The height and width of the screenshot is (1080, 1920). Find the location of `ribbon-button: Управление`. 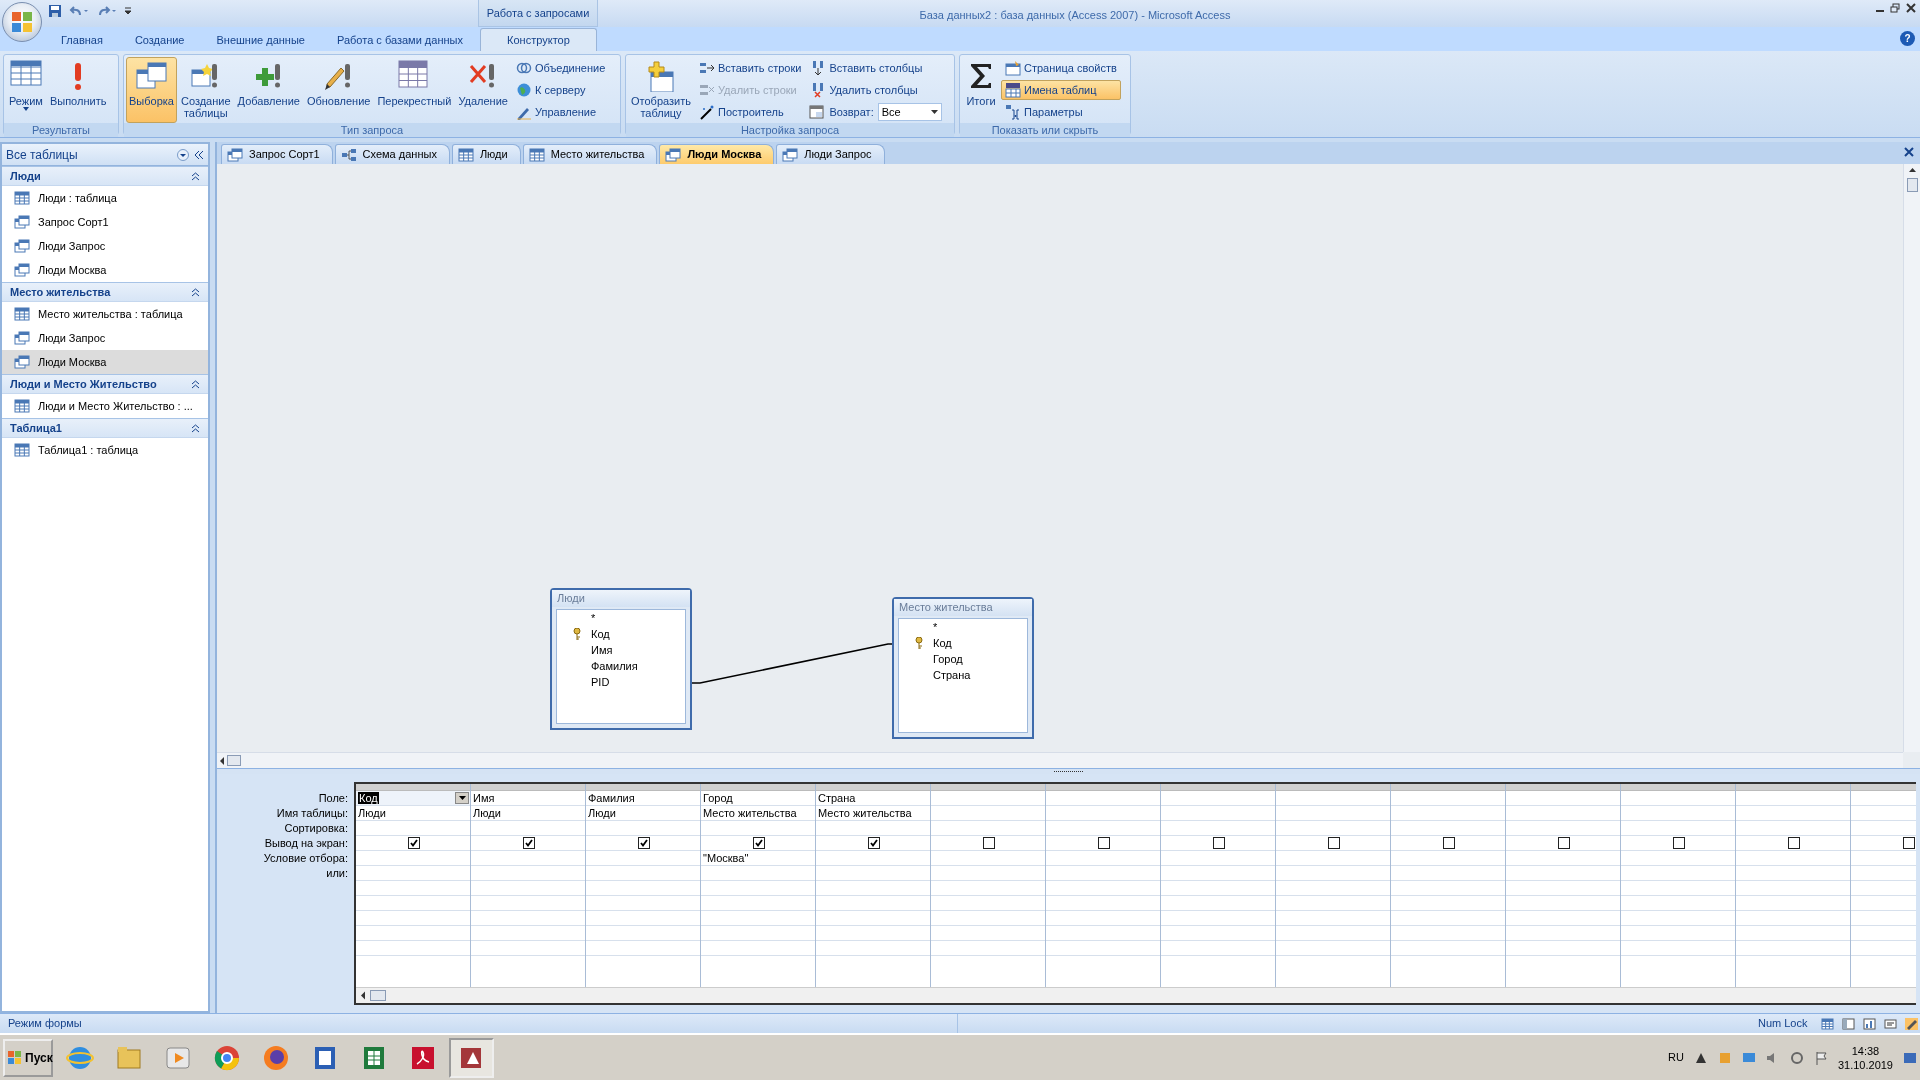

ribbon-button: Управление is located at coordinates (560, 112).